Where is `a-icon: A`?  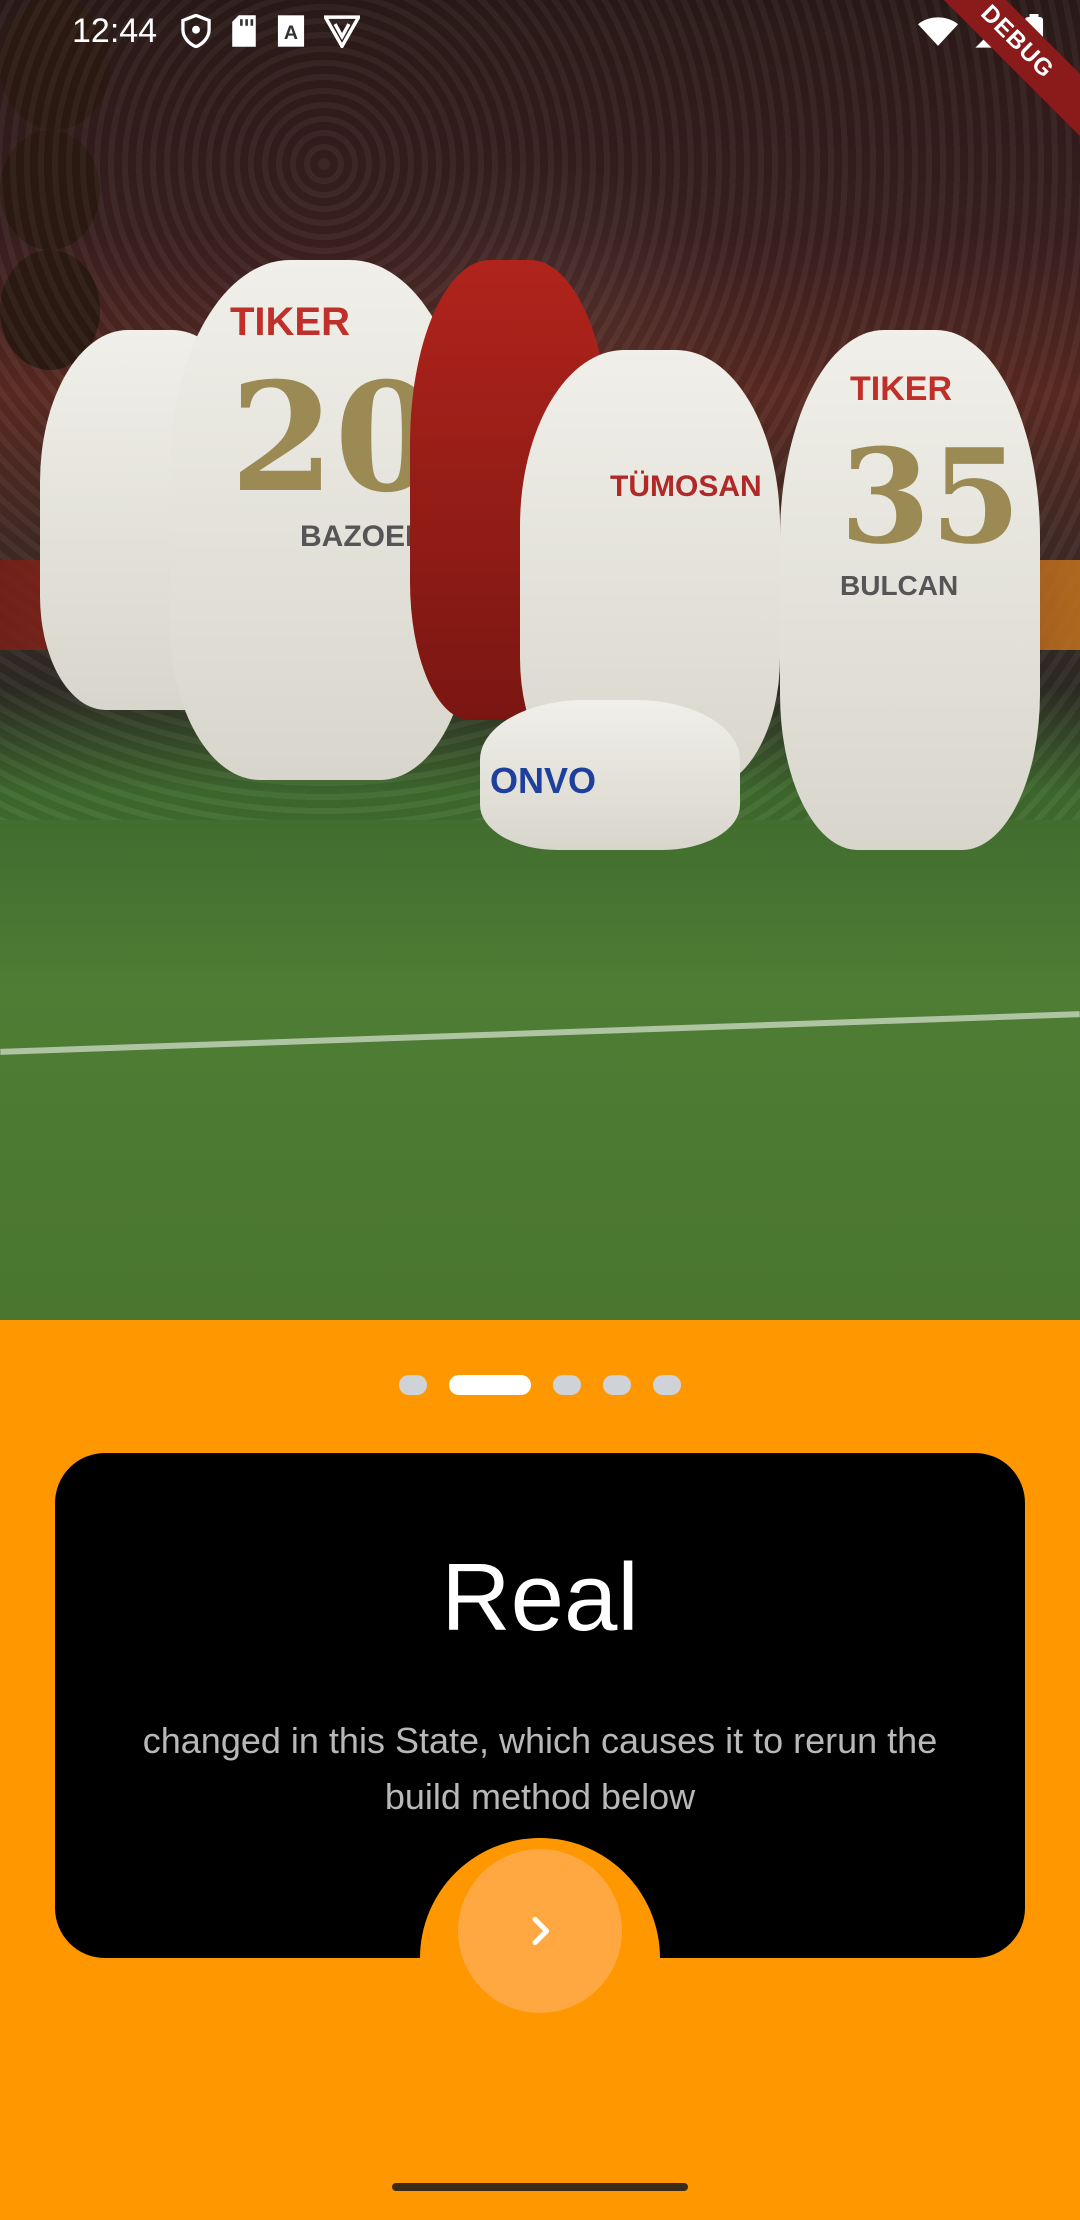 a-icon: A is located at coordinates (291, 31).